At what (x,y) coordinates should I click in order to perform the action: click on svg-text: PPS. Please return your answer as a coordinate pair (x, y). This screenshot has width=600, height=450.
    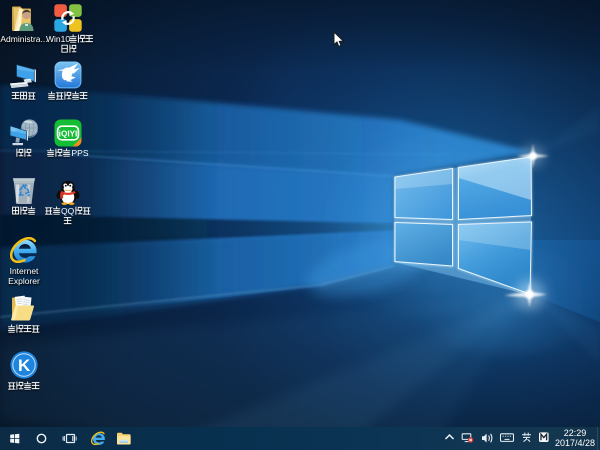
    Looking at the image, I should click on (80, 153).